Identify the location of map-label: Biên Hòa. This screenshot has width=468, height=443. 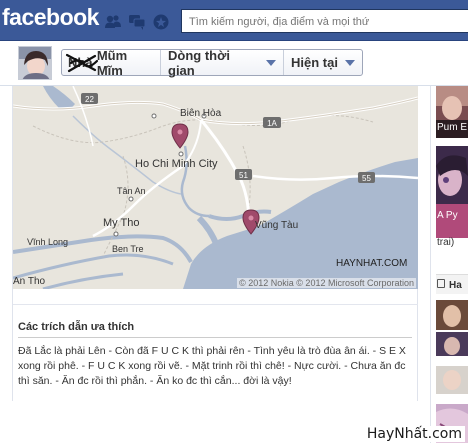
(201, 113).